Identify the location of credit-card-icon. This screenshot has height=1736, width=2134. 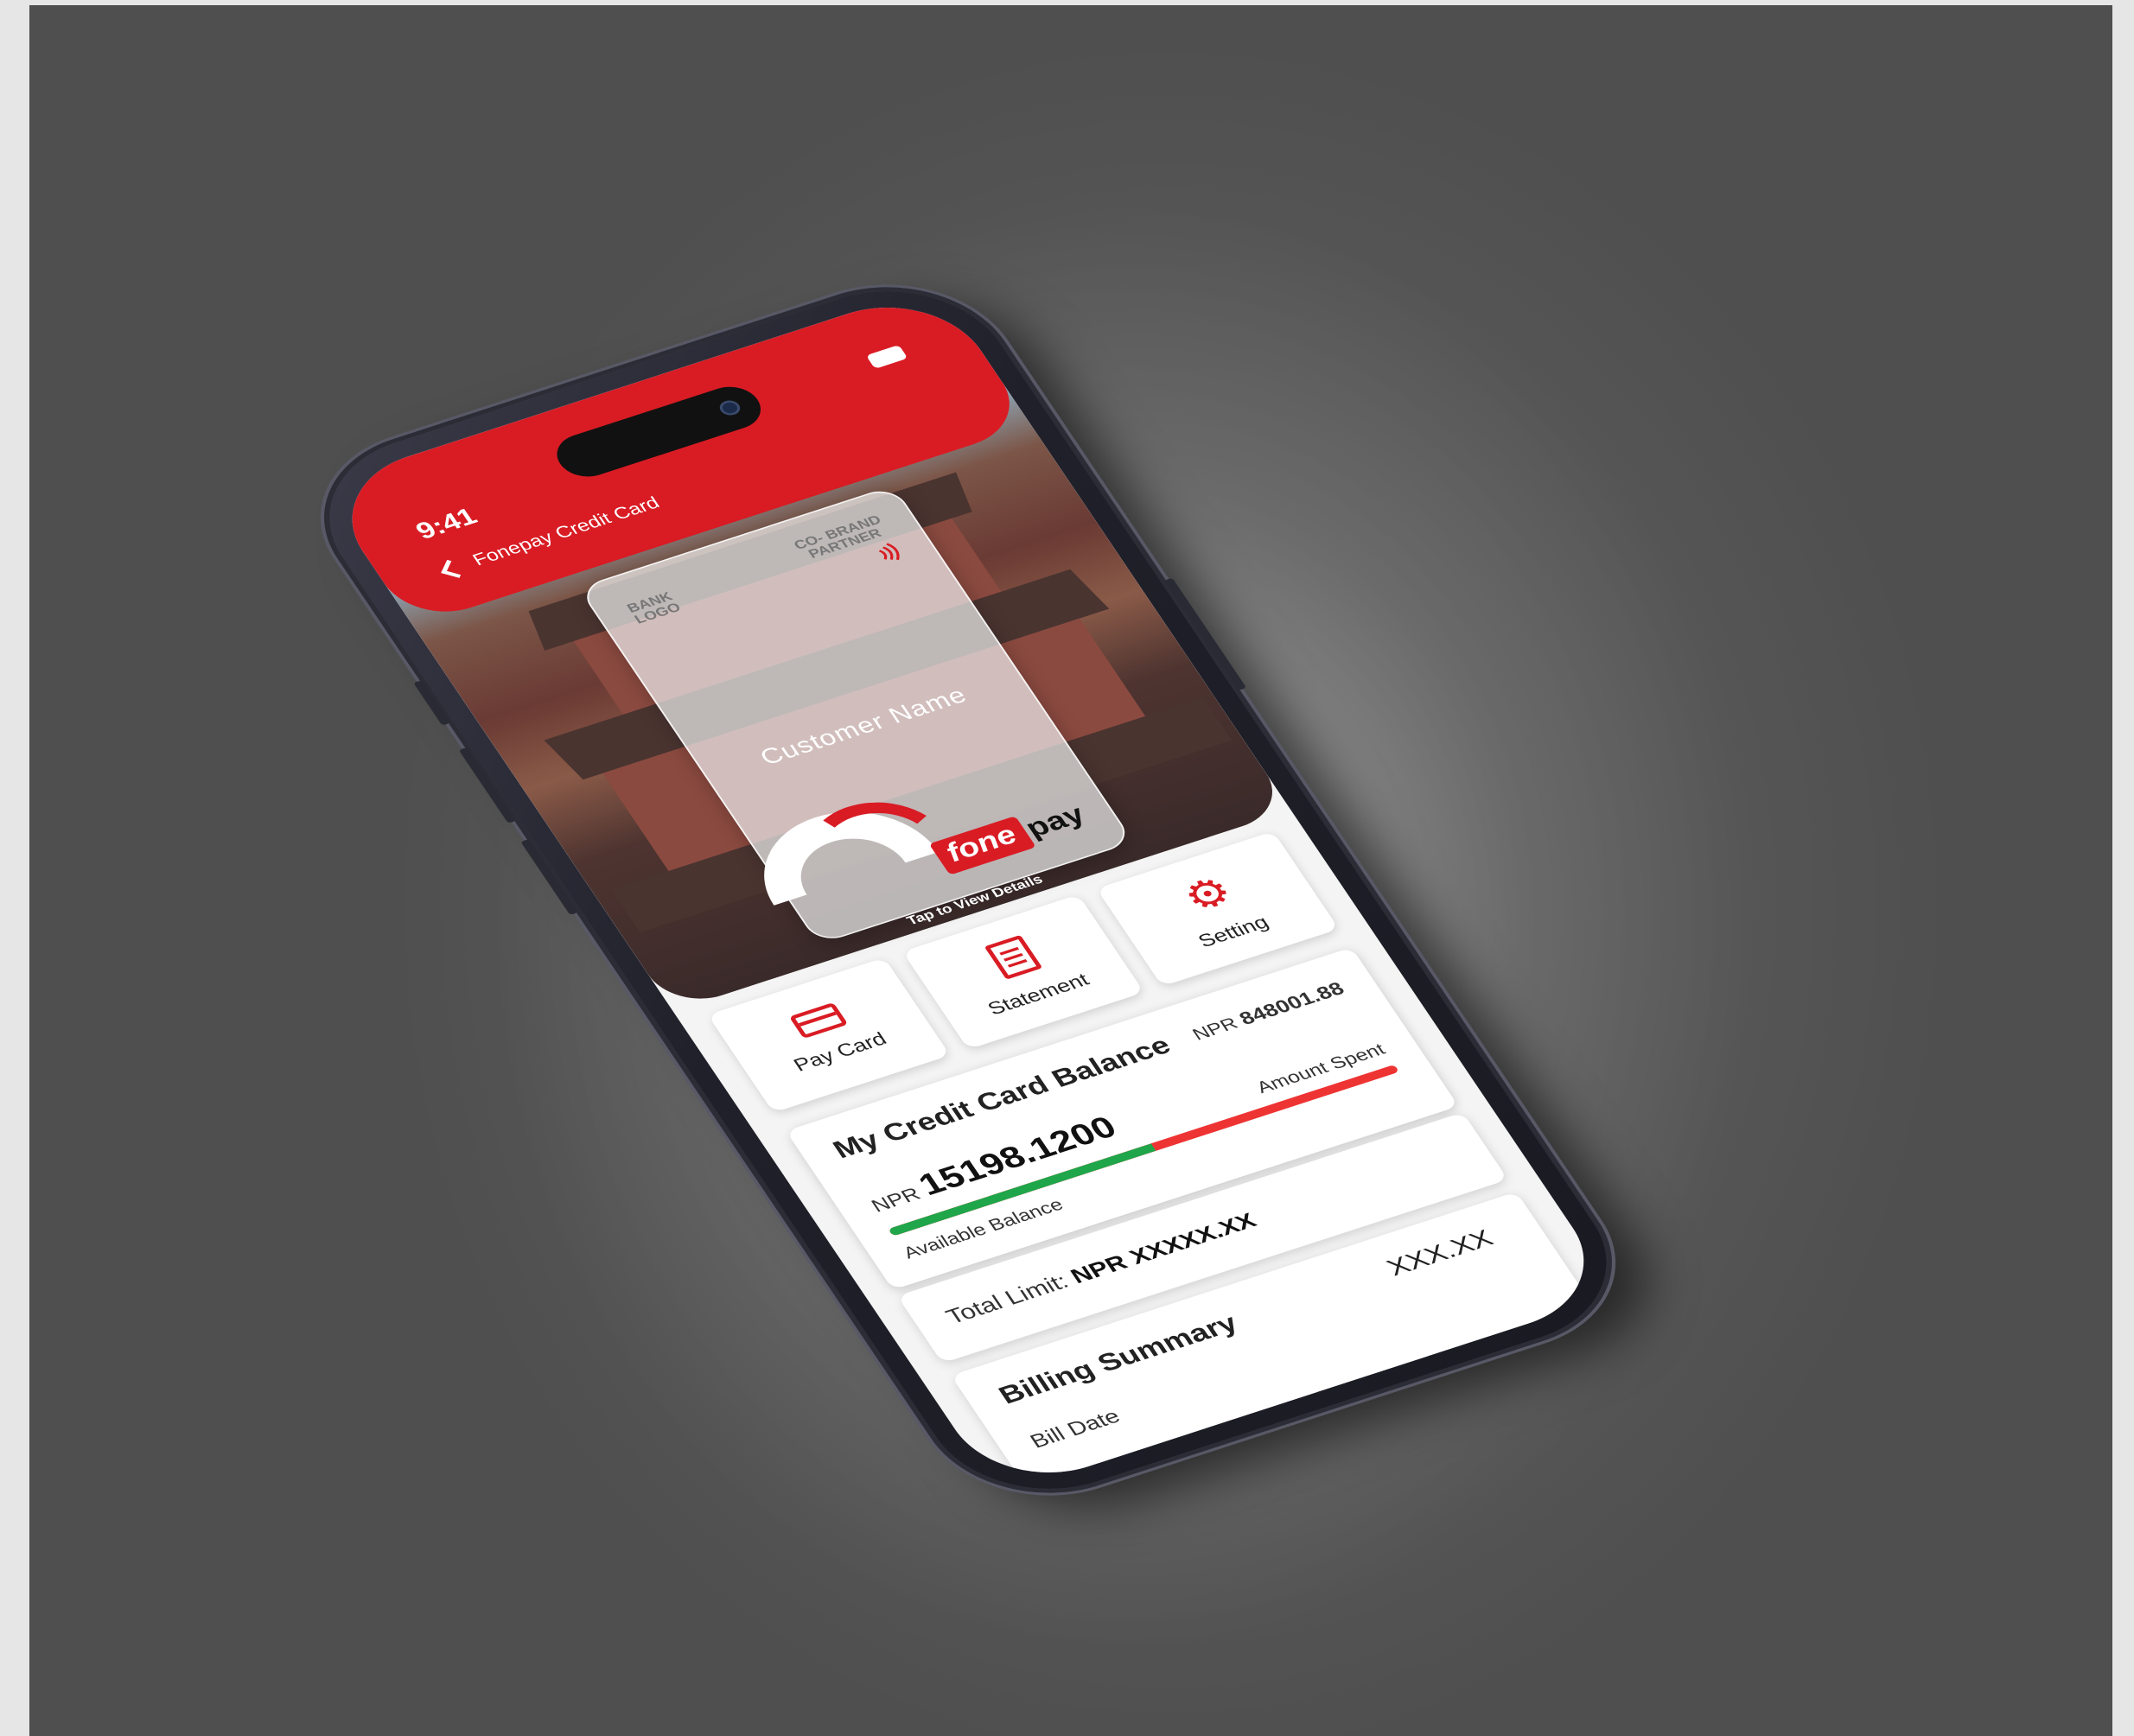
(818, 1021).